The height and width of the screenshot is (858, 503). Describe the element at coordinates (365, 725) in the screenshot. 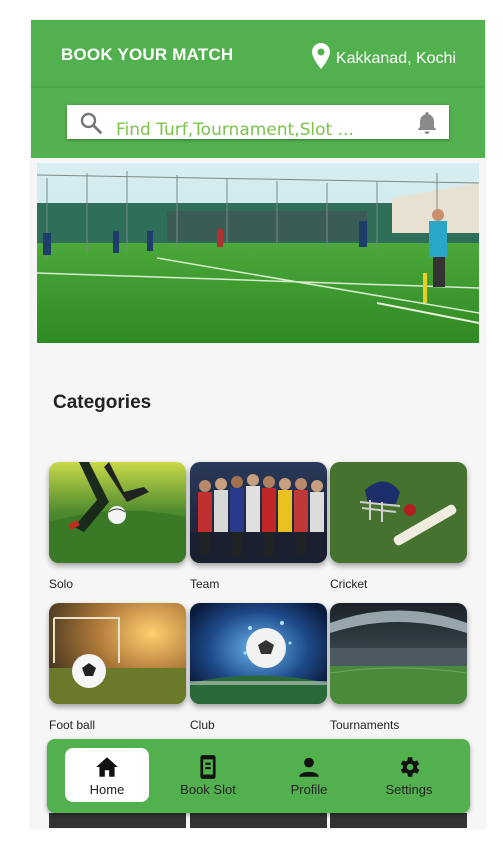

I see `category-label-tournaments: Tournaments` at that location.